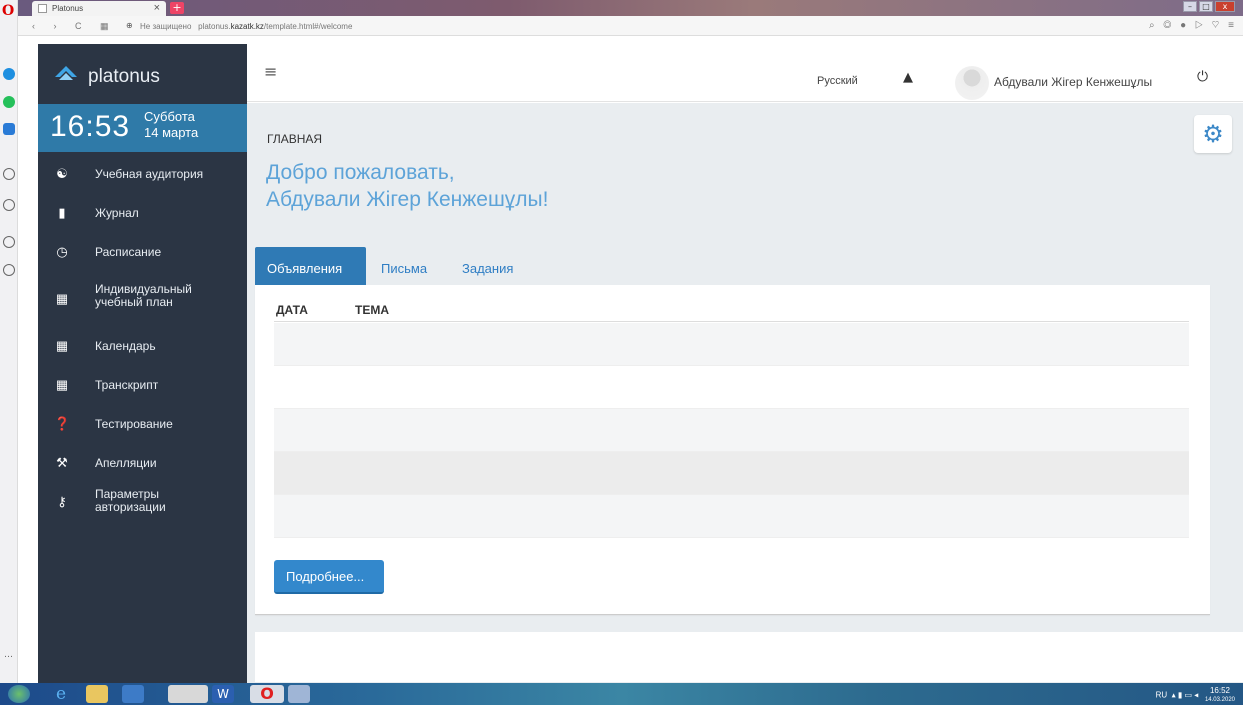 The image size is (1243, 705). What do you see at coordinates (149, 174) in the screenshot?
I see `sidebar-item-label: Учебная аудитория` at bounding box center [149, 174].